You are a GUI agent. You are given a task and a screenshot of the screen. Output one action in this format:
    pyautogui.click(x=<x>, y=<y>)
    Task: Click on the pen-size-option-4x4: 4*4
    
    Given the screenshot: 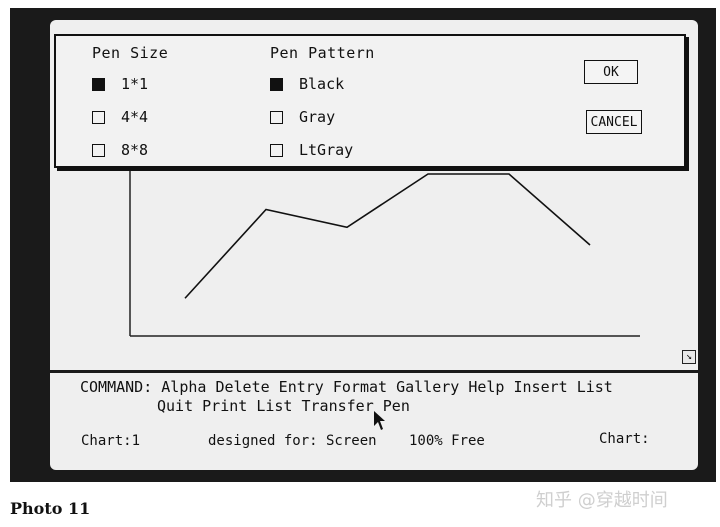 What is the action you would take?
    pyautogui.click(x=120, y=117)
    